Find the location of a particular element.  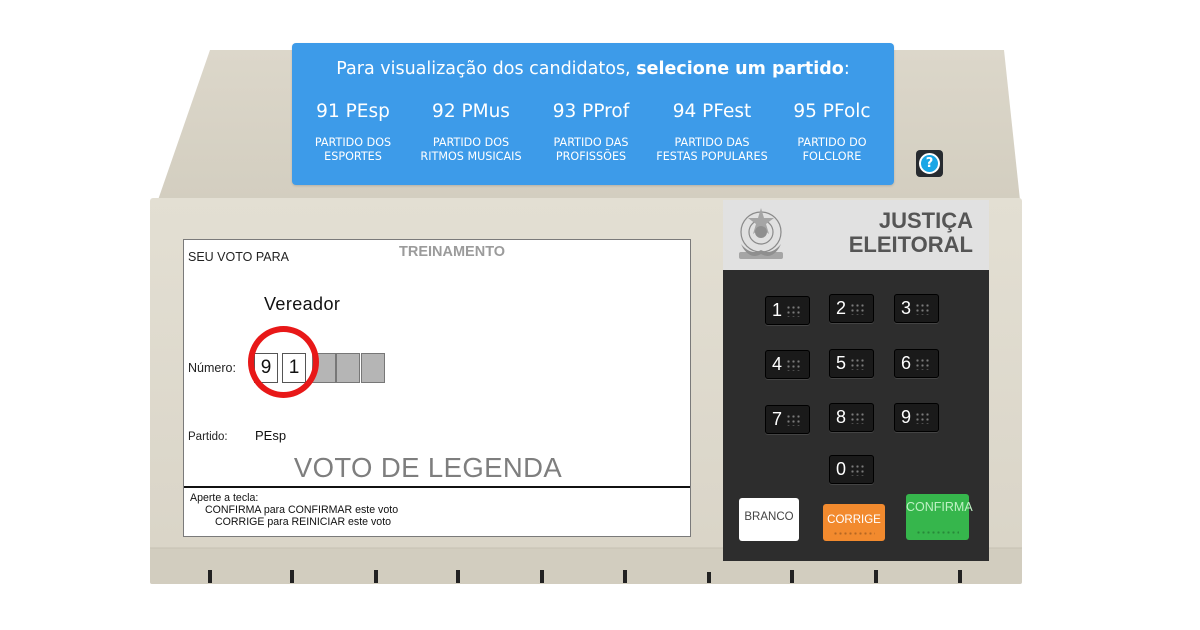

brand-plate: JUSTIÇA ELEITORAL is located at coordinates (856, 235).